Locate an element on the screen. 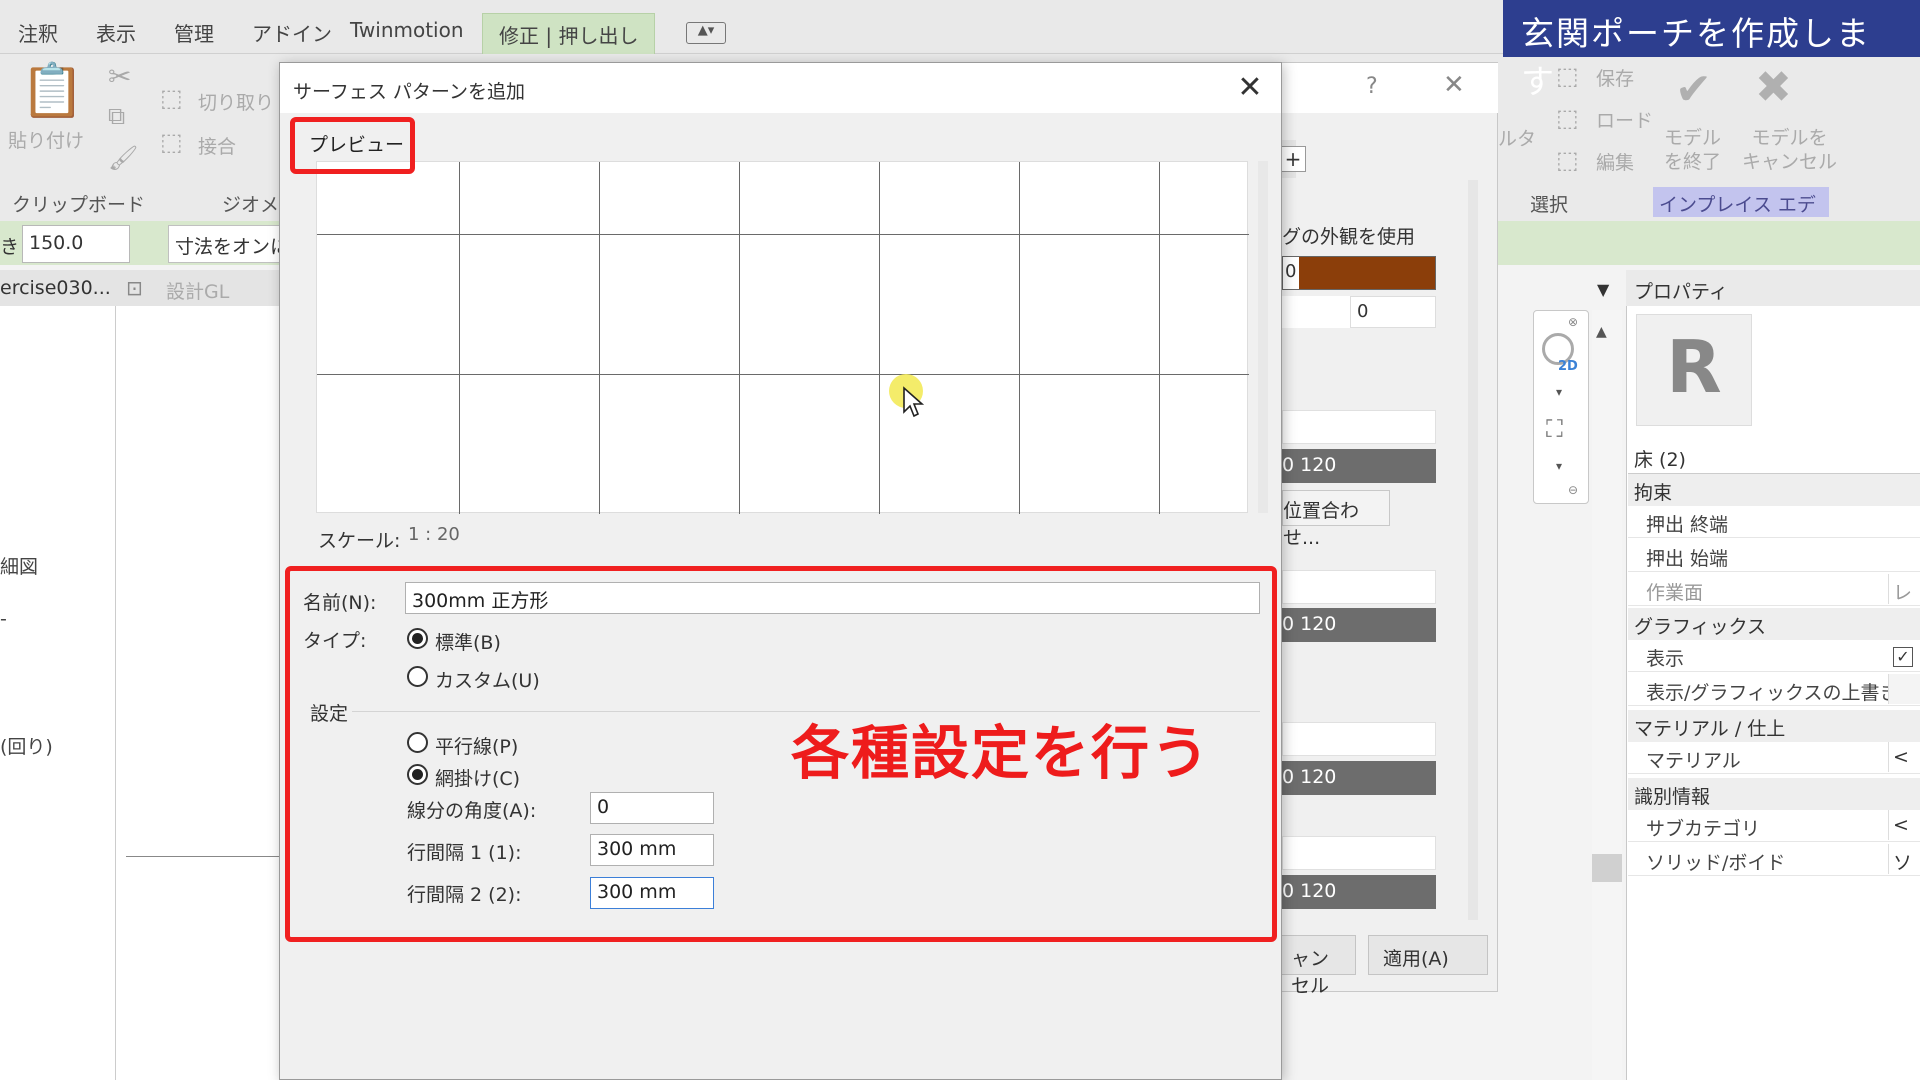 The image size is (1920, 1080). section-identity: 識別情報 is located at coordinates (1774, 794).